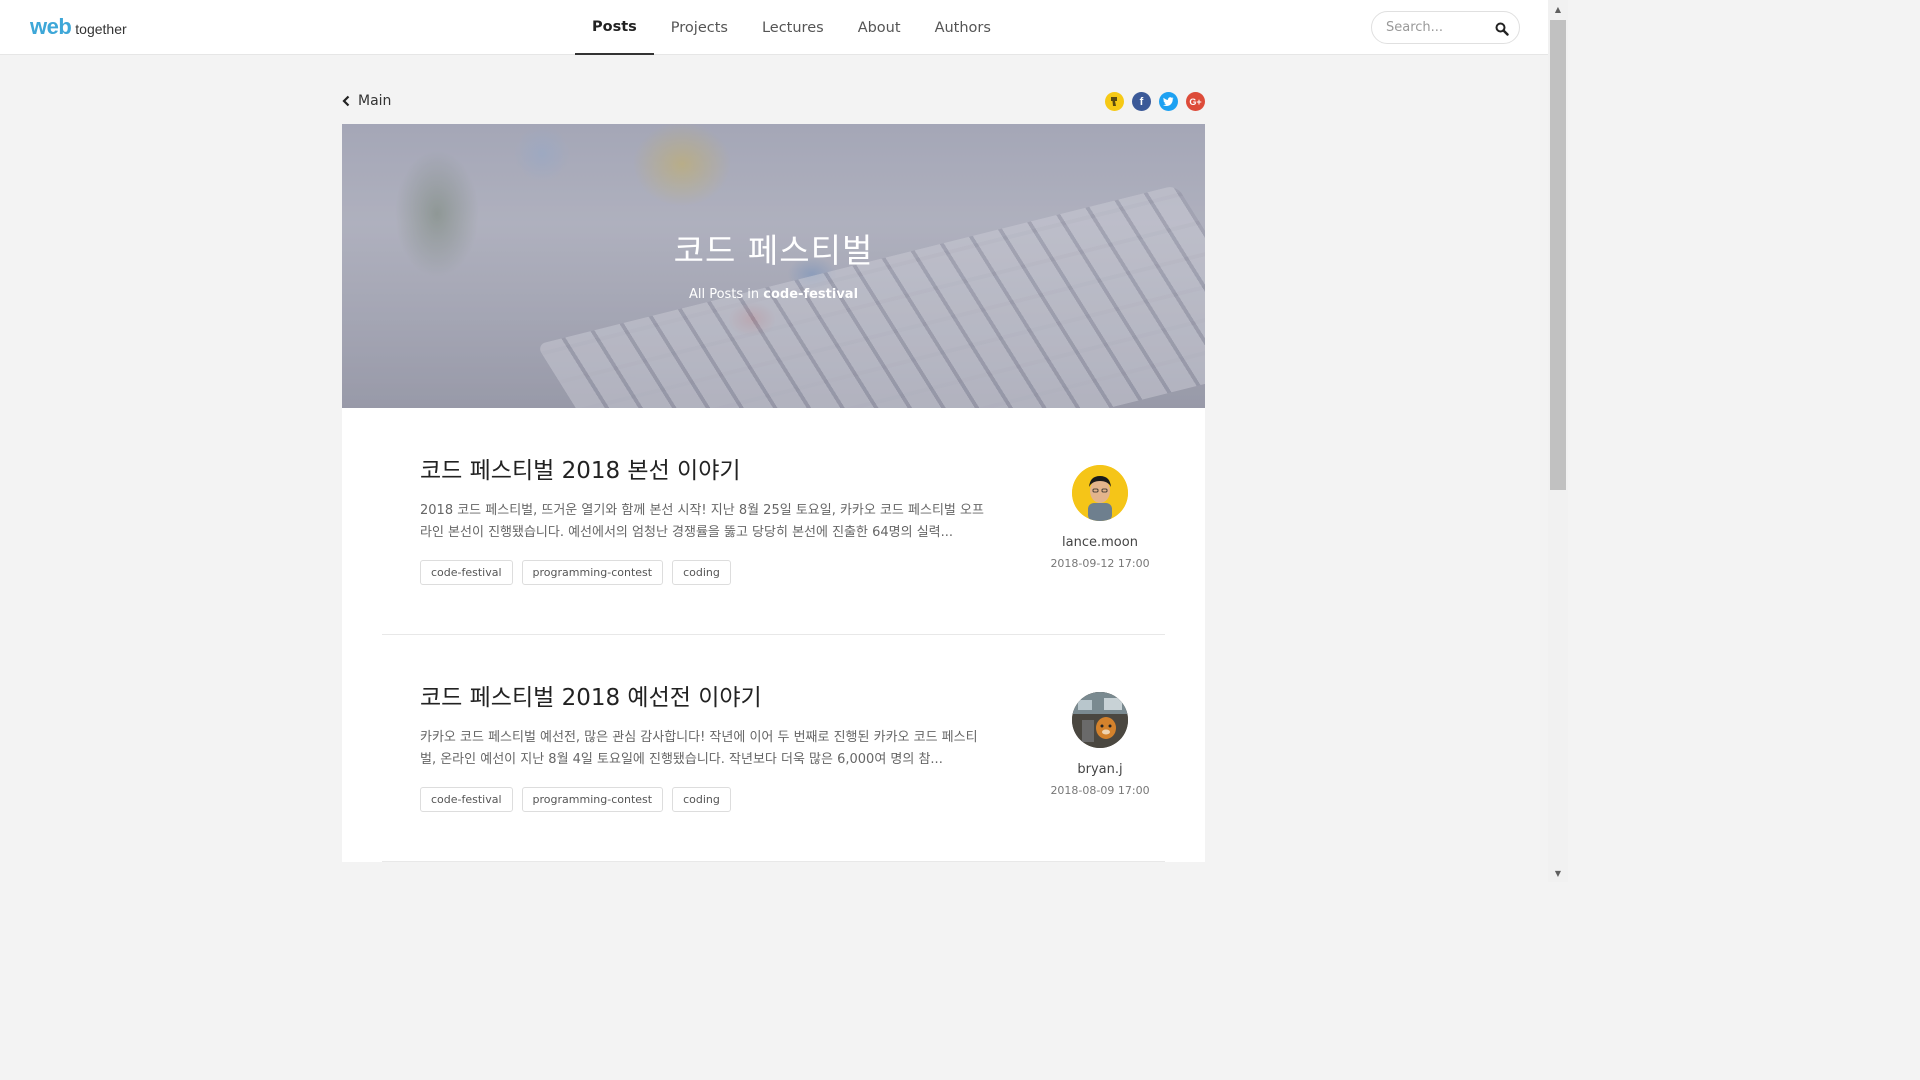 This screenshot has width=1920, height=1080. Describe the element at coordinates (1168, 101) in the screenshot. I see `twitter-icon` at that location.